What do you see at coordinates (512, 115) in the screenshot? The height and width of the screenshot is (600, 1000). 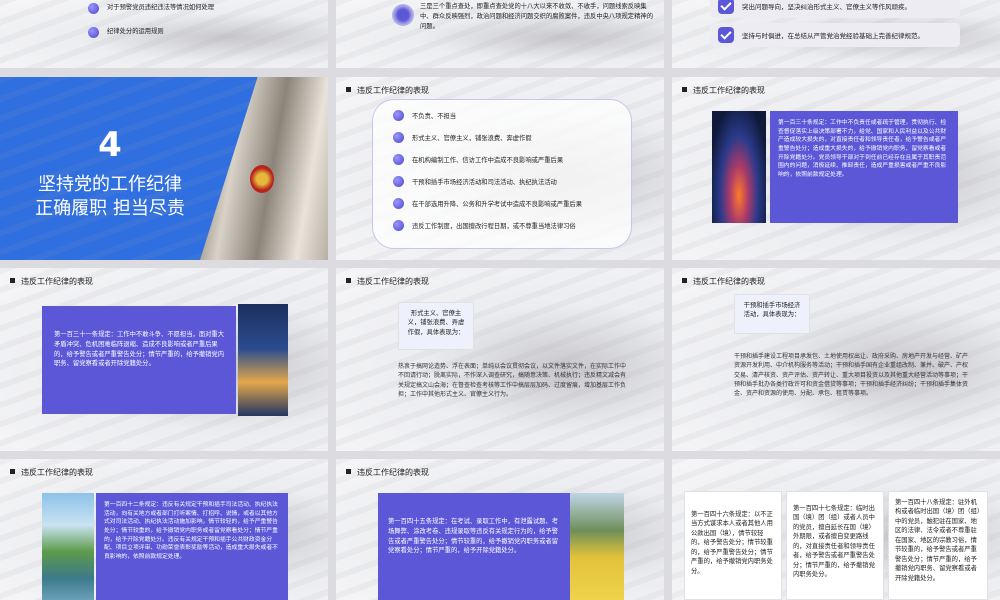 I see `list-item: 不负责、不担当` at bounding box center [512, 115].